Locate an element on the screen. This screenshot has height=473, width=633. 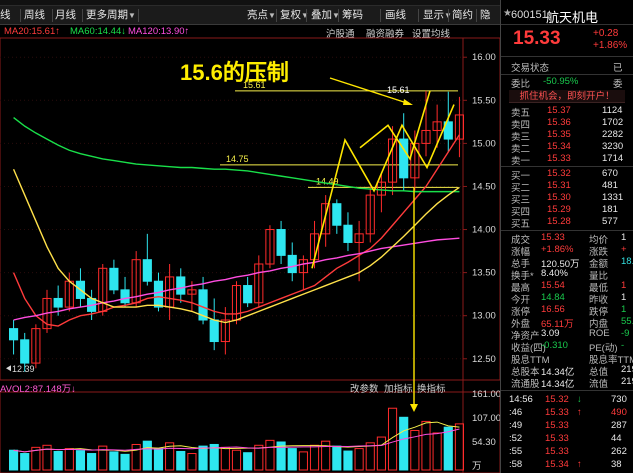
tick-row: :55 15.33 262 is located at coordinates (567, 452).